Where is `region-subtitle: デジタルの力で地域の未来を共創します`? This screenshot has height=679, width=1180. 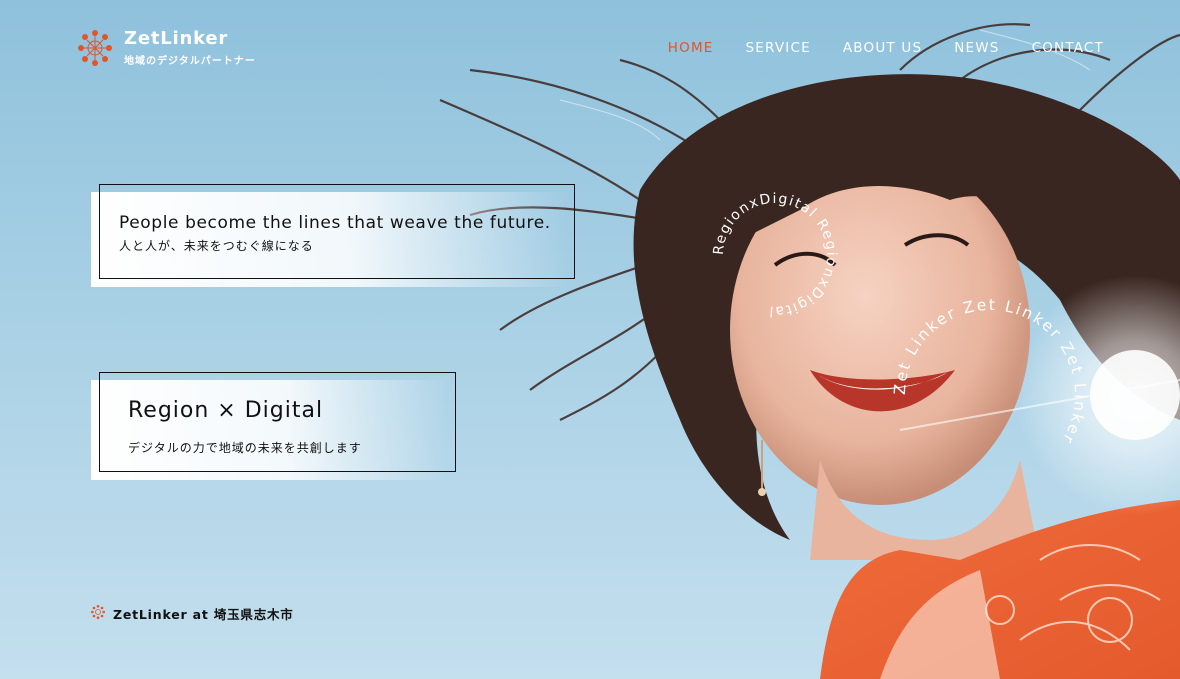 region-subtitle: デジタルの力で地域の未来を共創します is located at coordinates (245, 448).